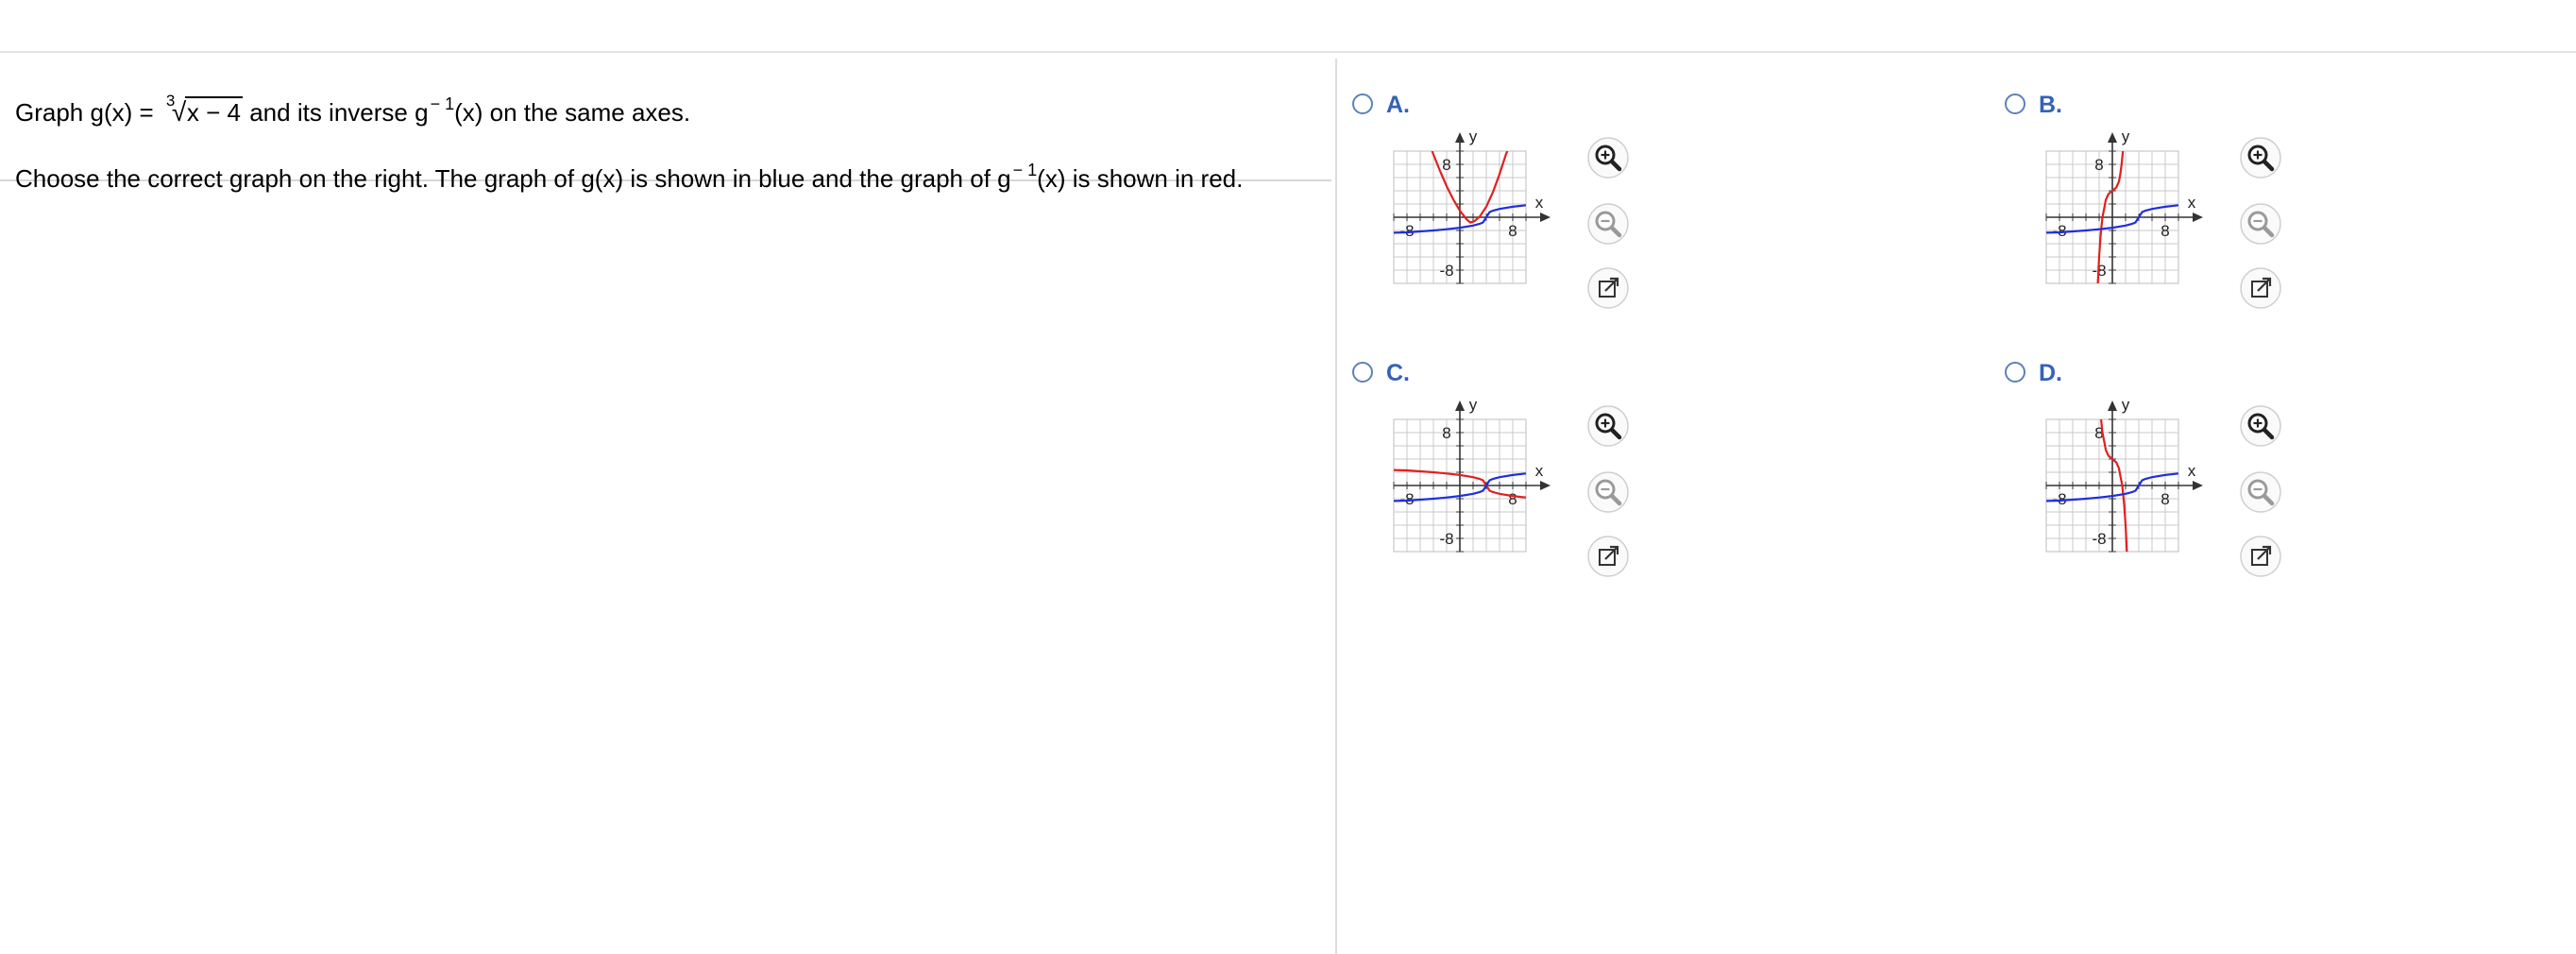  Describe the element at coordinates (1472, 206) in the screenshot. I see `option-a-graph: x y -8 8 8 -8` at that location.